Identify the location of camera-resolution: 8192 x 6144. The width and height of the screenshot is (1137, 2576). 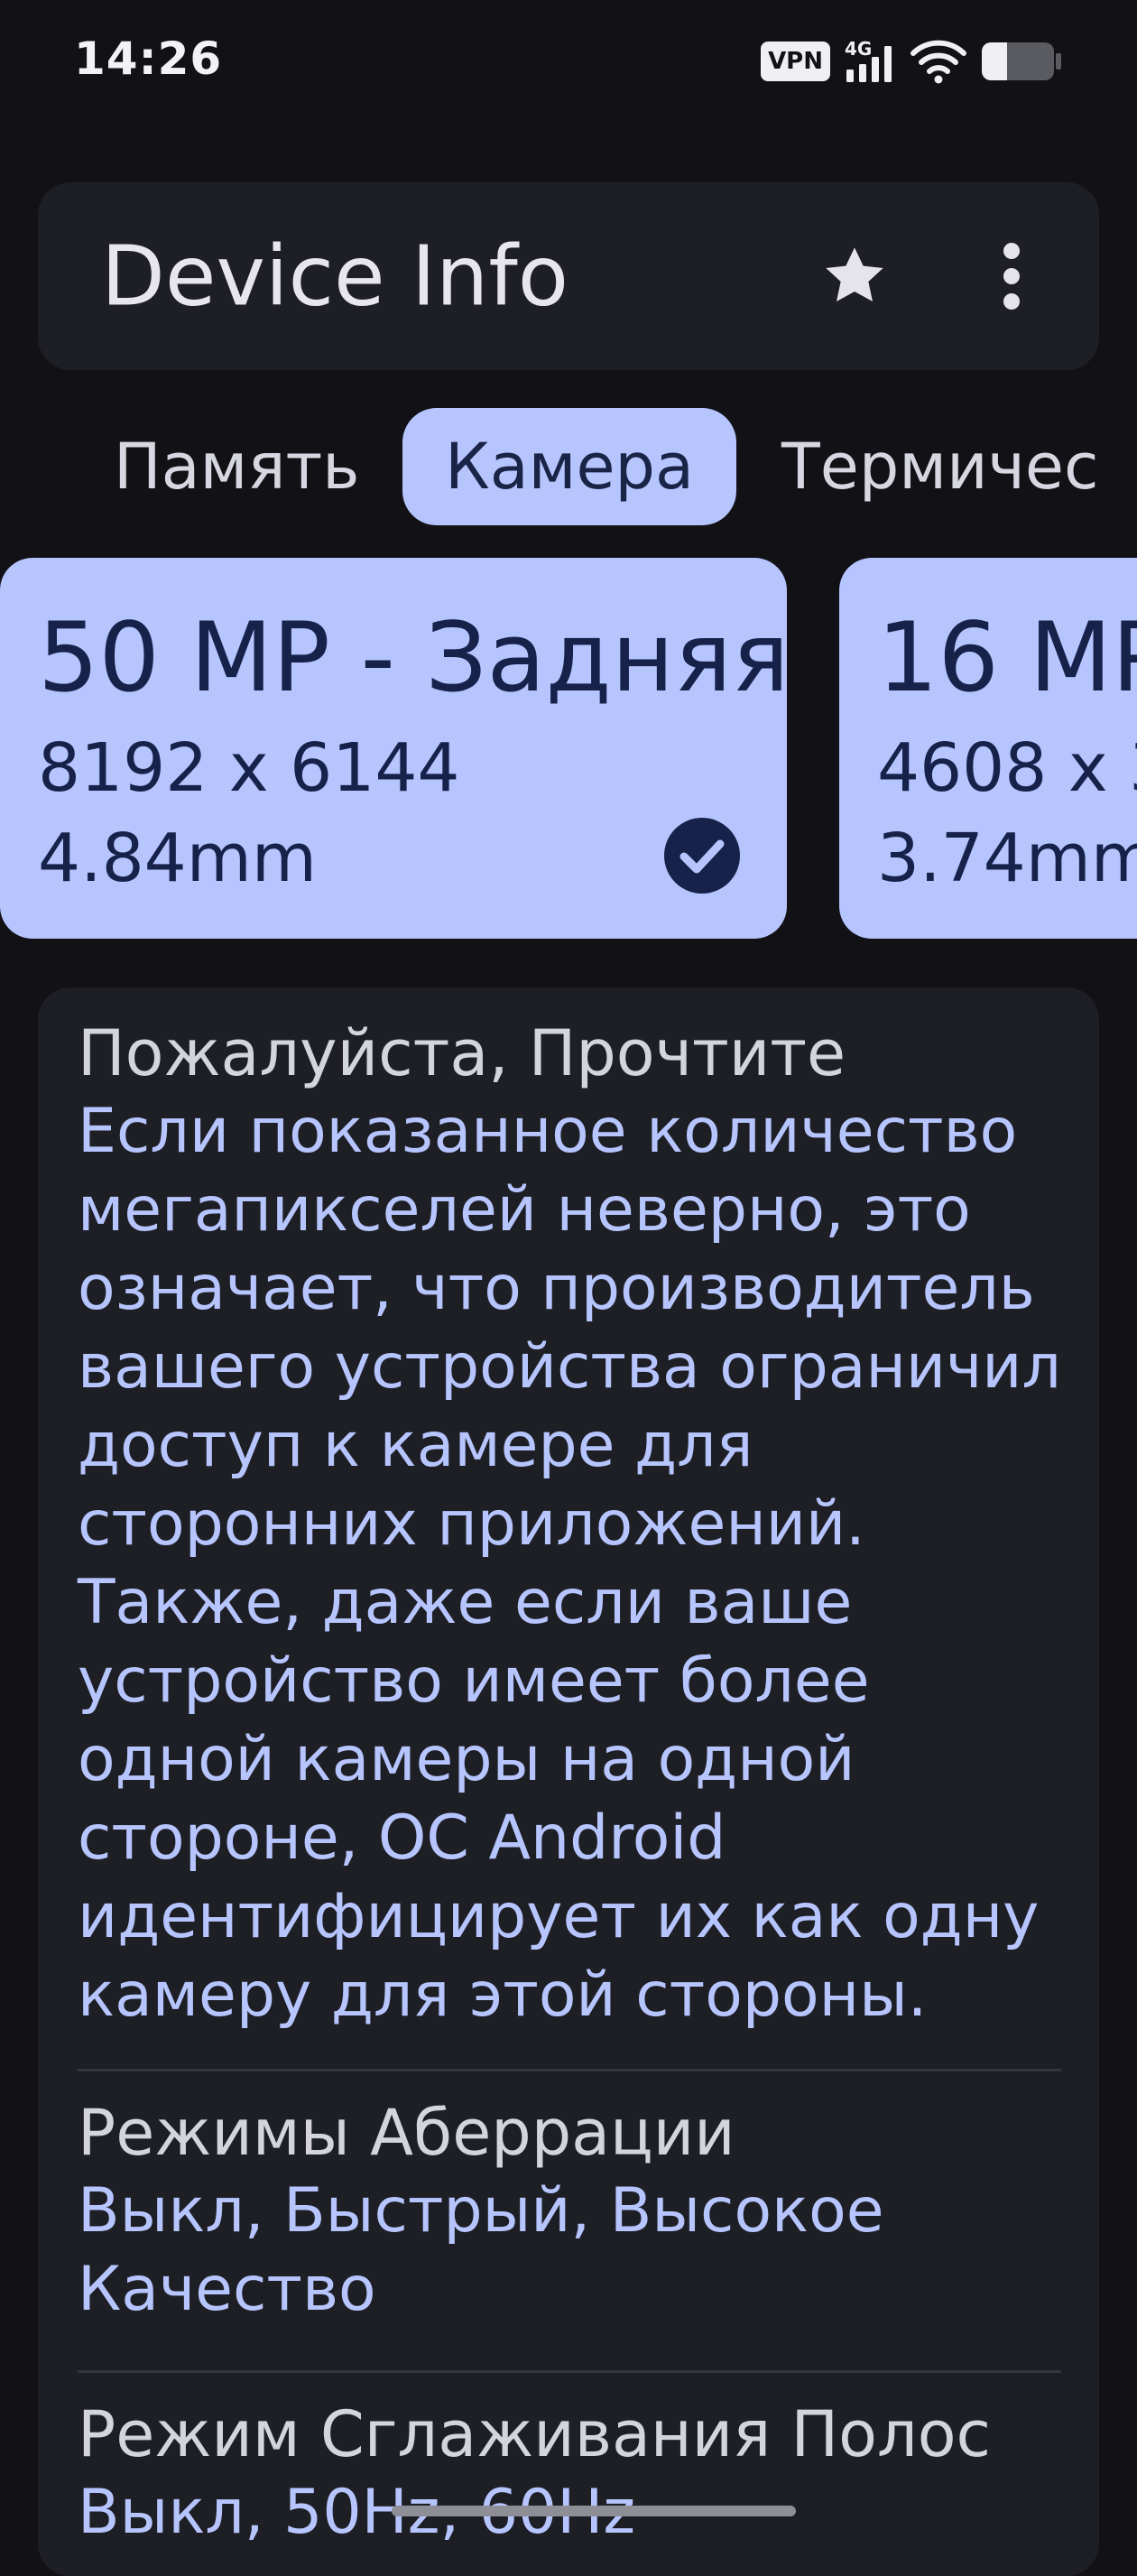
(249, 768).